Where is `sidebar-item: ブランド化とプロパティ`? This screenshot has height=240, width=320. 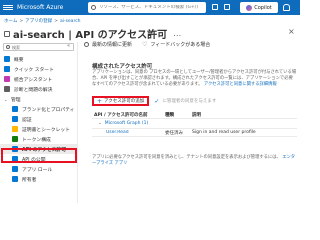 sidebar-item: ブランド化とプロパティ is located at coordinates (39, 109).